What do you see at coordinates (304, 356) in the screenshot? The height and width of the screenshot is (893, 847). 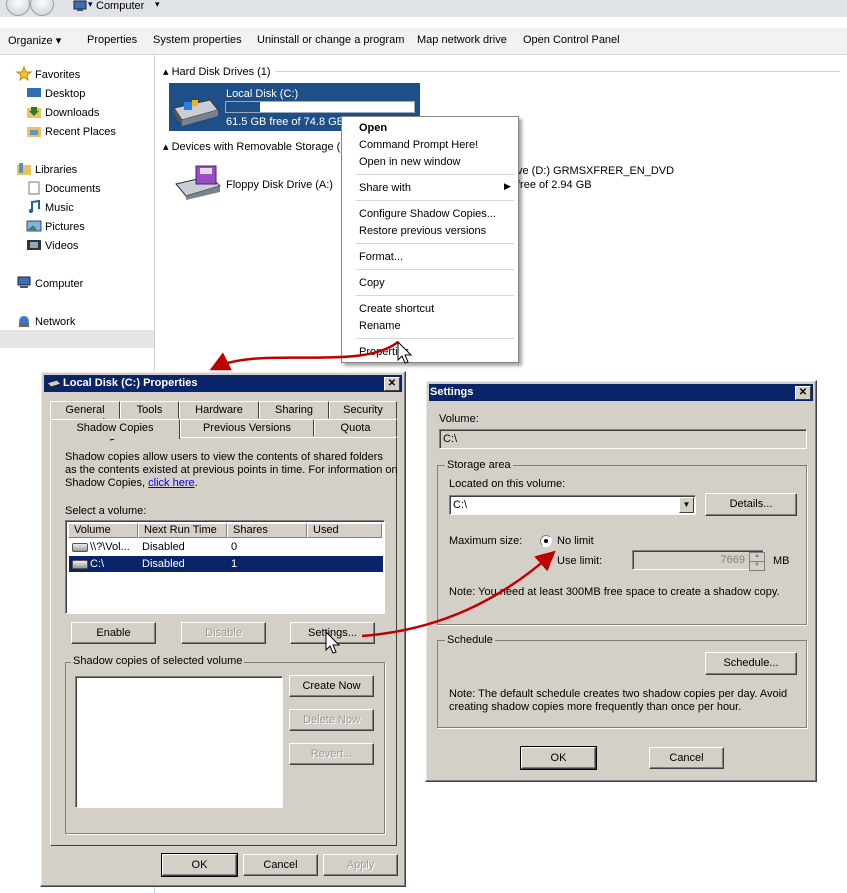 I see `annotation-arrow-properties` at bounding box center [304, 356].